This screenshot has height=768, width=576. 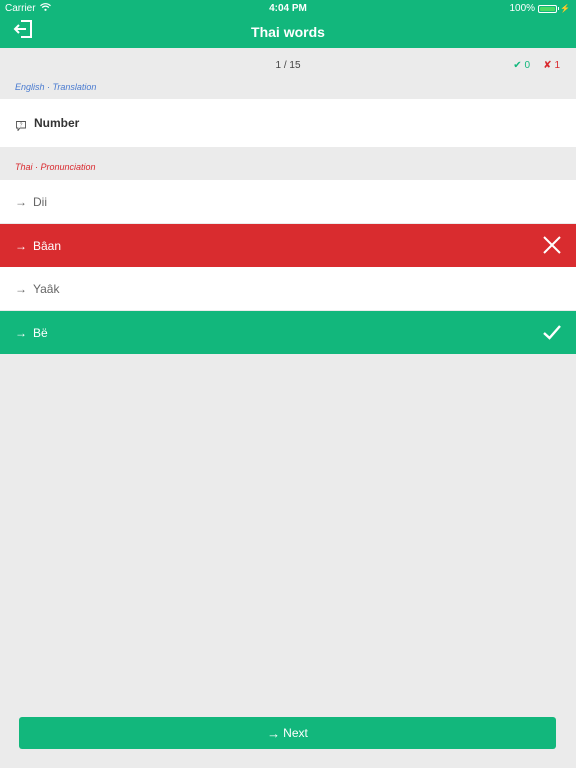 What do you see at coordinates (40, 332) in the screenshot?
I see `answer-text: Bë` at bounding box center [40, 332].